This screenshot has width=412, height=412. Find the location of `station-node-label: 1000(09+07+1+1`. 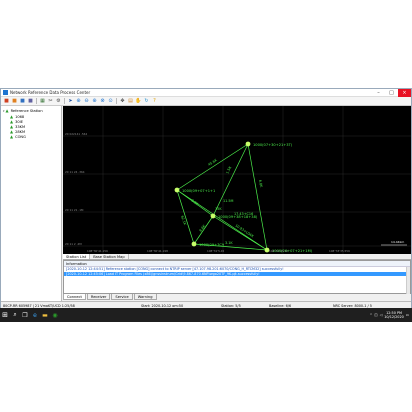

station-node-label: 1000(09+07+1+1 is located at coordinates (198, 191).